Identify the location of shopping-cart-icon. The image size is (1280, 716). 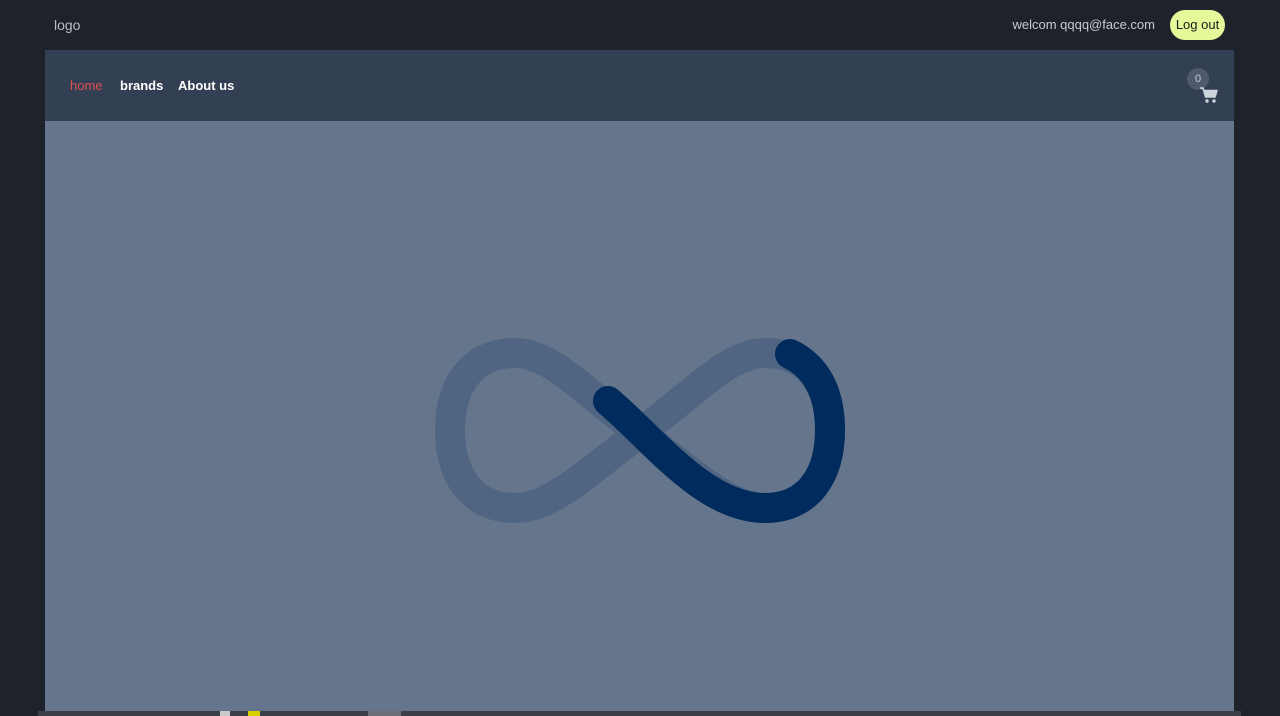
(1209, 97).